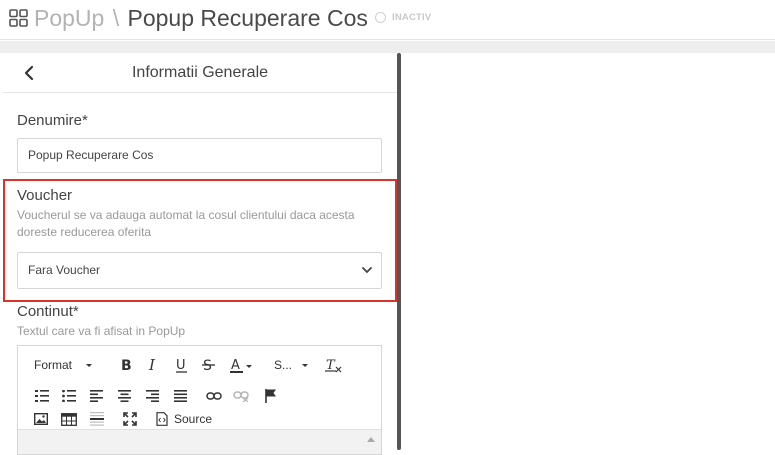 Image resolution: width=775 pixels, height=455 pixels. I want to click on panel-title: Informatii Generale, so click(200, 72).